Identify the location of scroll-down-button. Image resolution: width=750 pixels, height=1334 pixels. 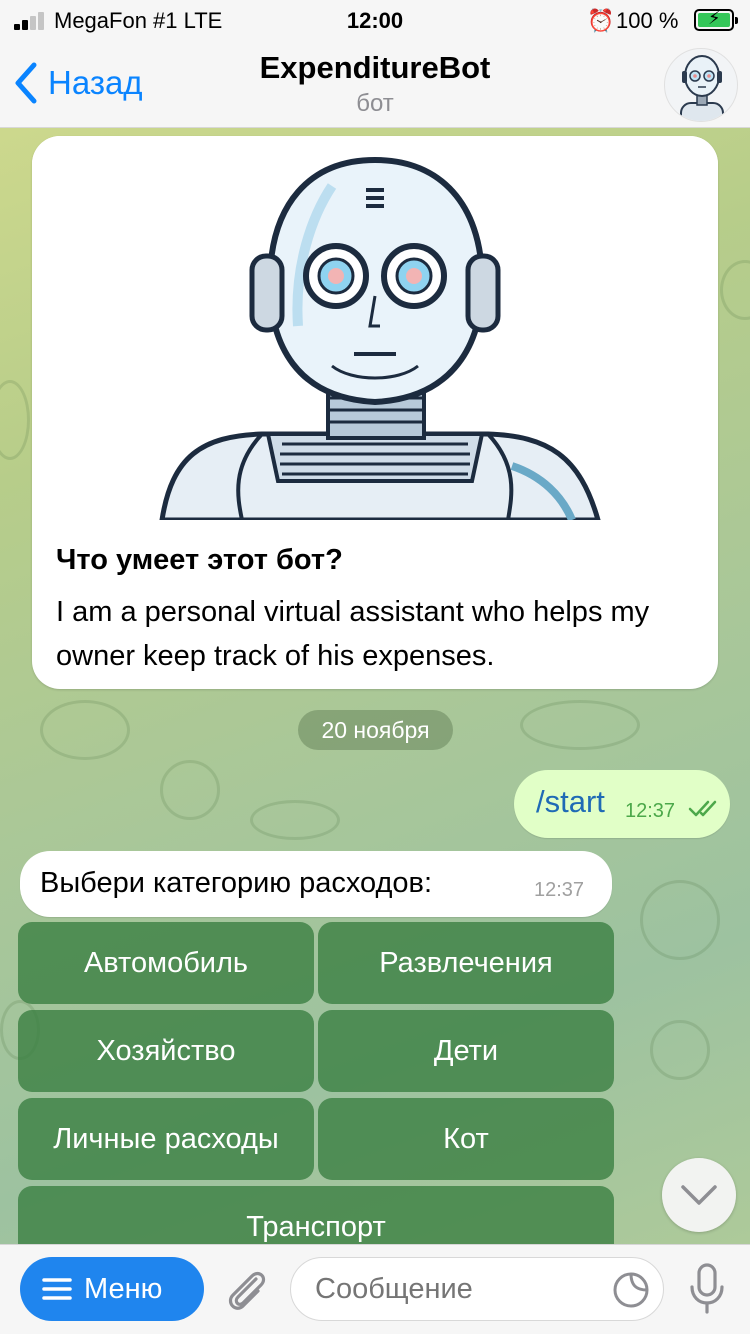
(699, 1195).